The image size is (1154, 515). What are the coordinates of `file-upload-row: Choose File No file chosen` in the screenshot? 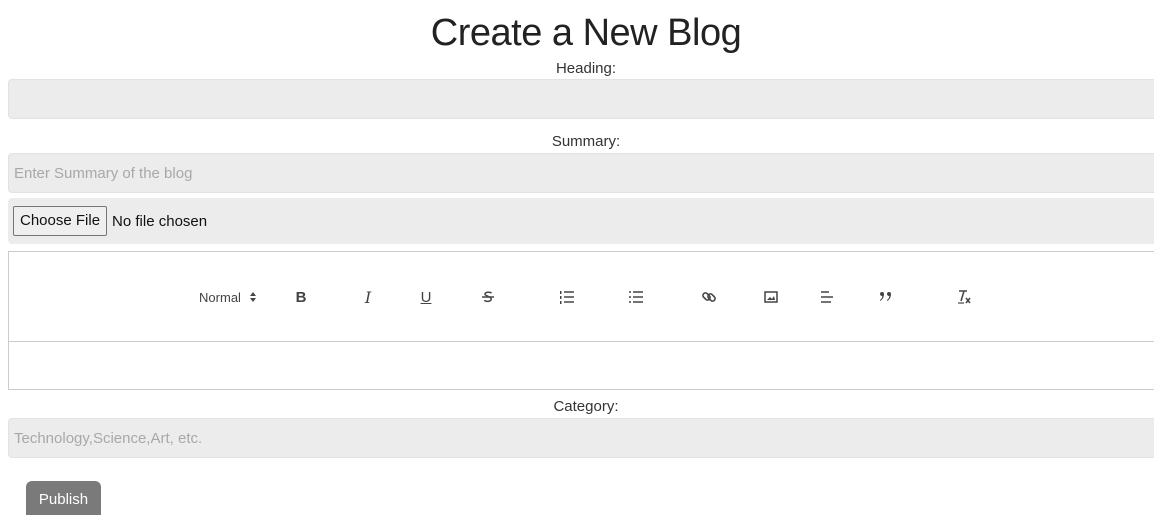 It's located at (581, 221).